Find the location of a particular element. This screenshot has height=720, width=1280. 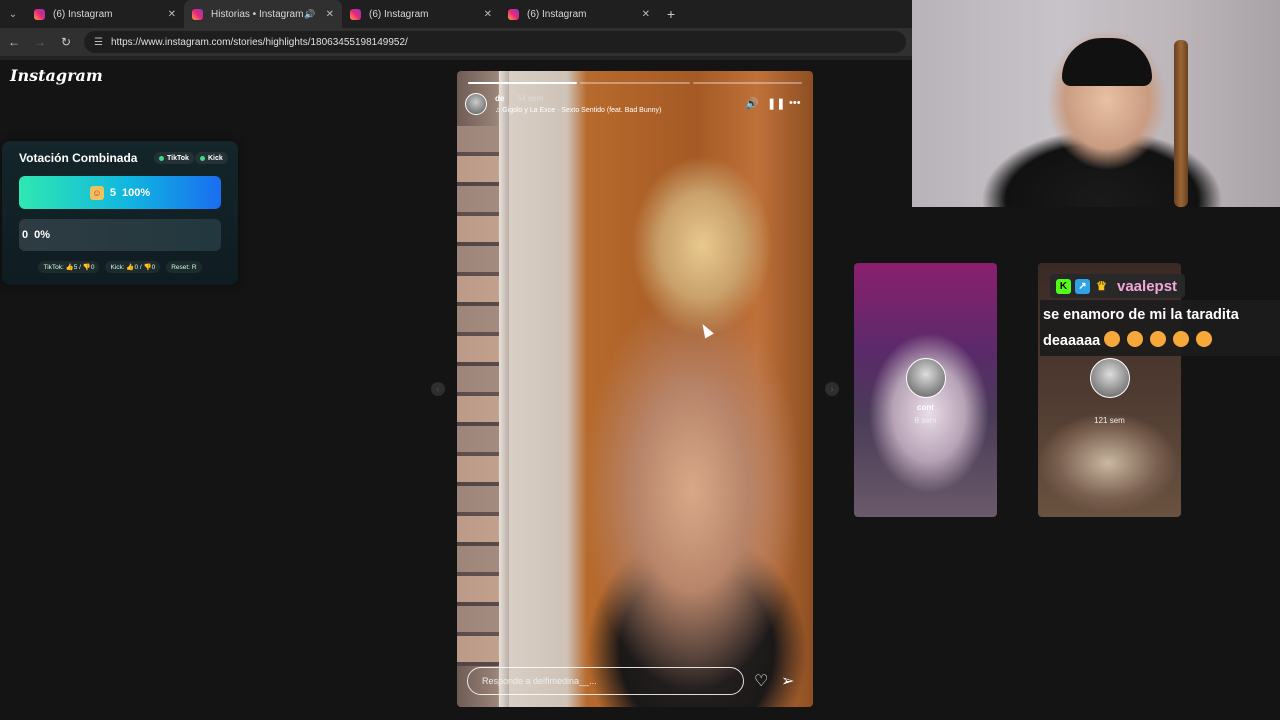

poll-option-1-bar: ☺ 5 100% is located at coordinates (120, 192).